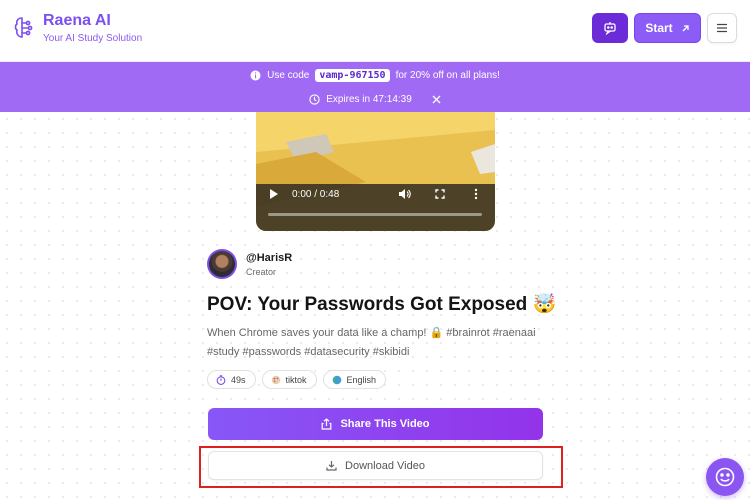  Describe the element at coordinates (375, 171) in the screenshot. I see `video-player: 0:00 / 0:48` at that location.